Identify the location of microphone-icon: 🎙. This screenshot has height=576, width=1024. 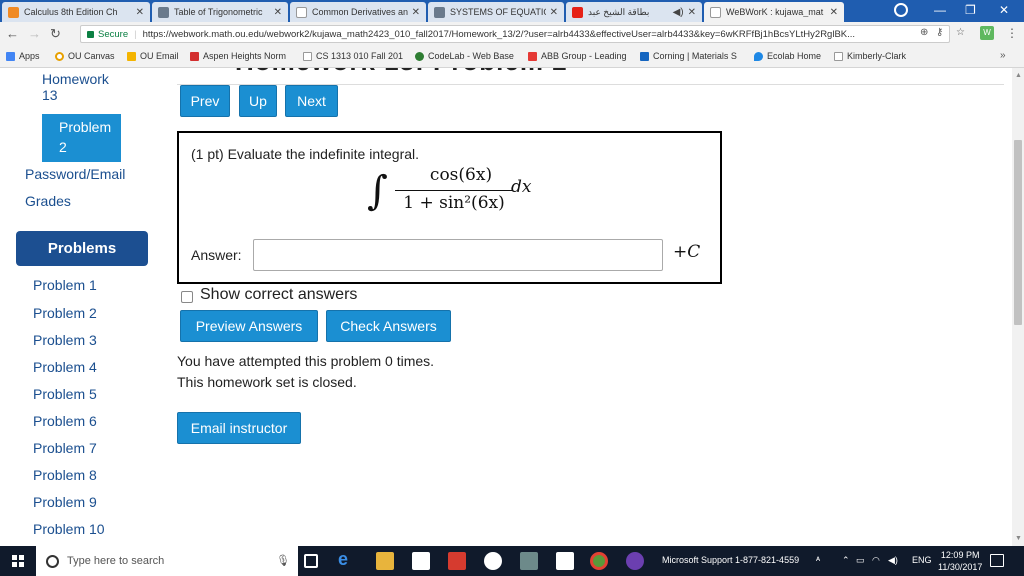
(283, 560).